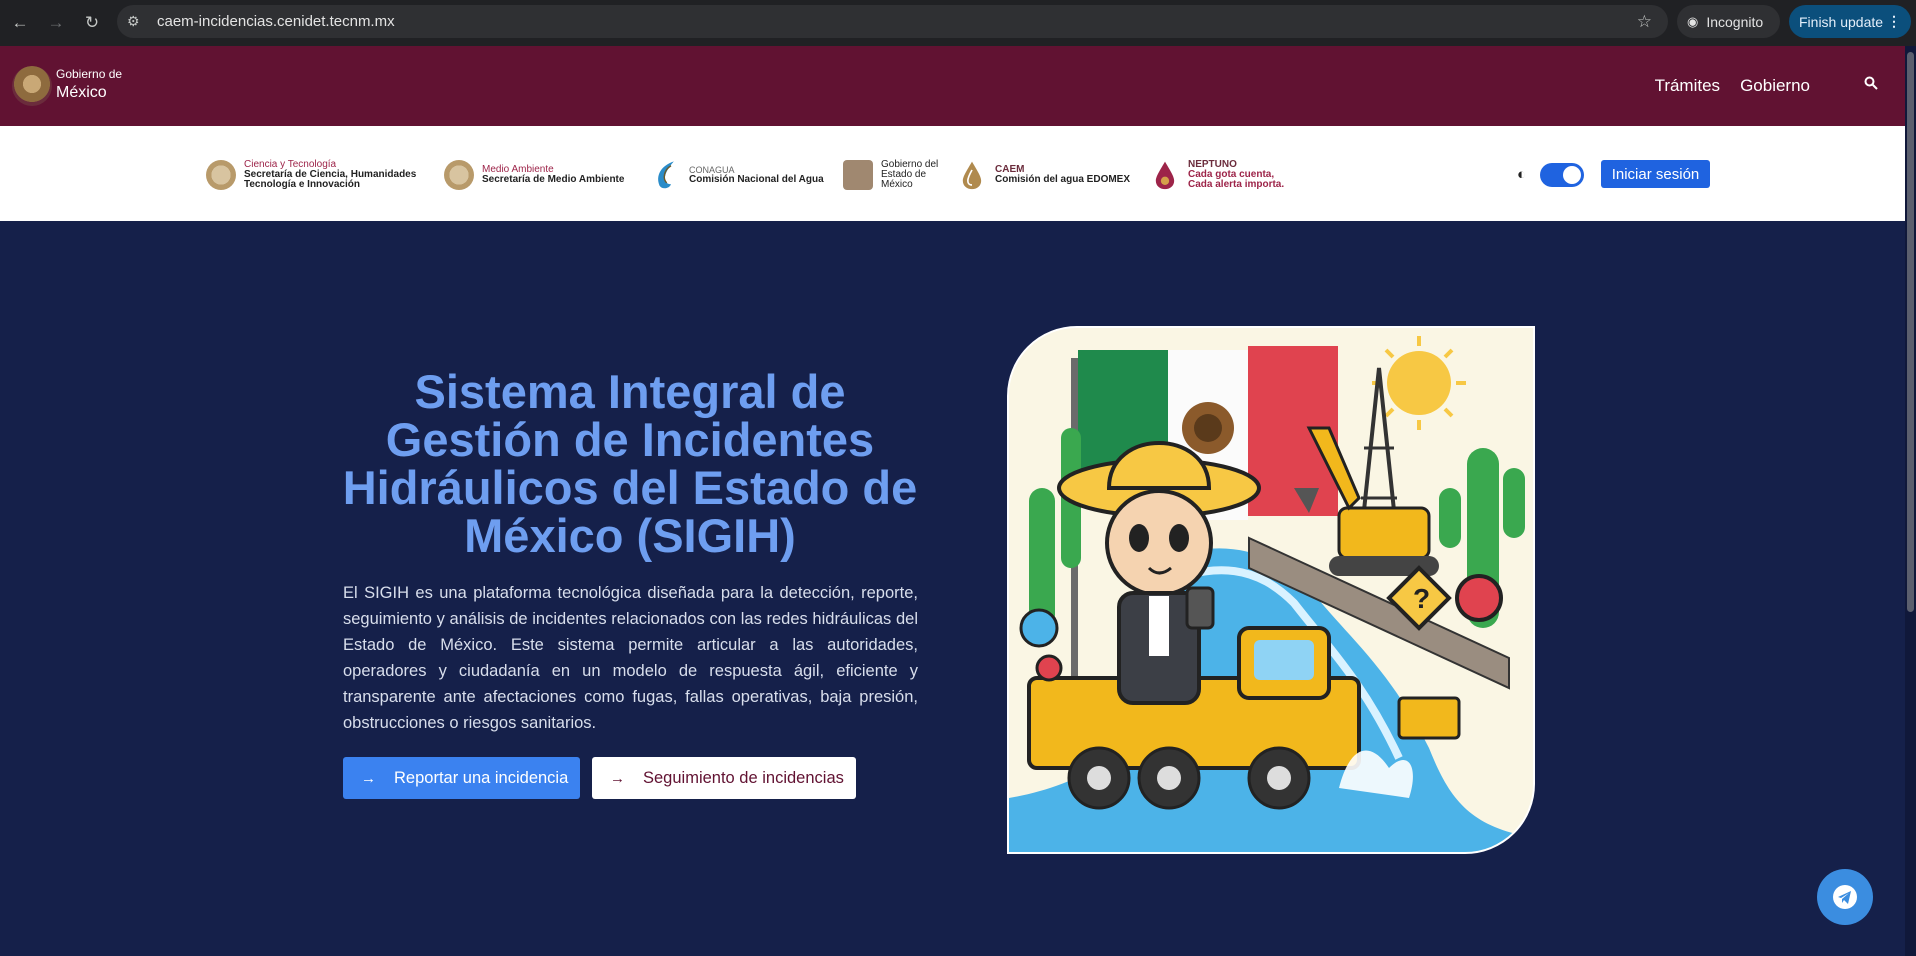 Image resolution: width=1916 pixels, height=956 pixels. I want to click on water-drop-icon, so click(972, 175).